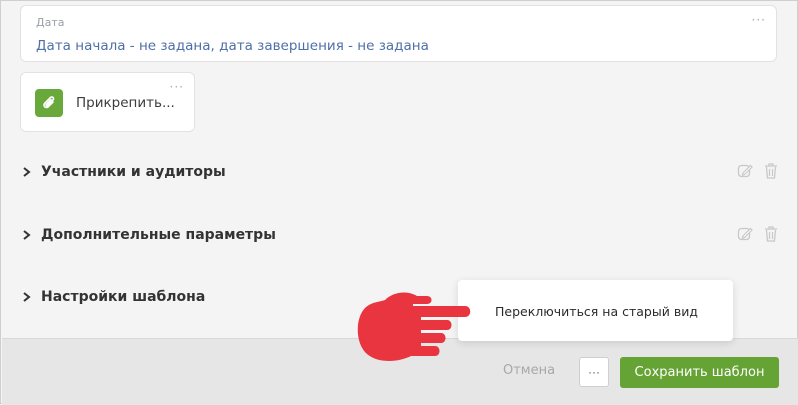  What do you see at coordinates (50, 22) in the screenshot?
I see `date-field-caption: Дата` at bounding box center [50, 22].